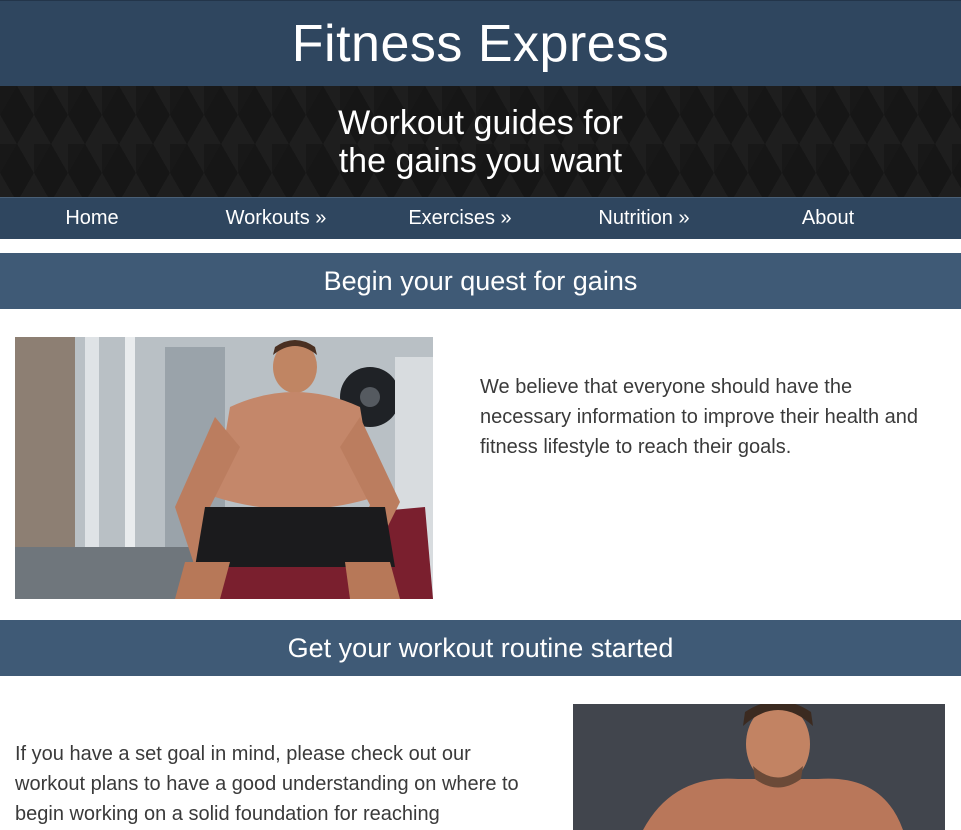  I want to click on site-header: Fitness Express, so click(480, 43).